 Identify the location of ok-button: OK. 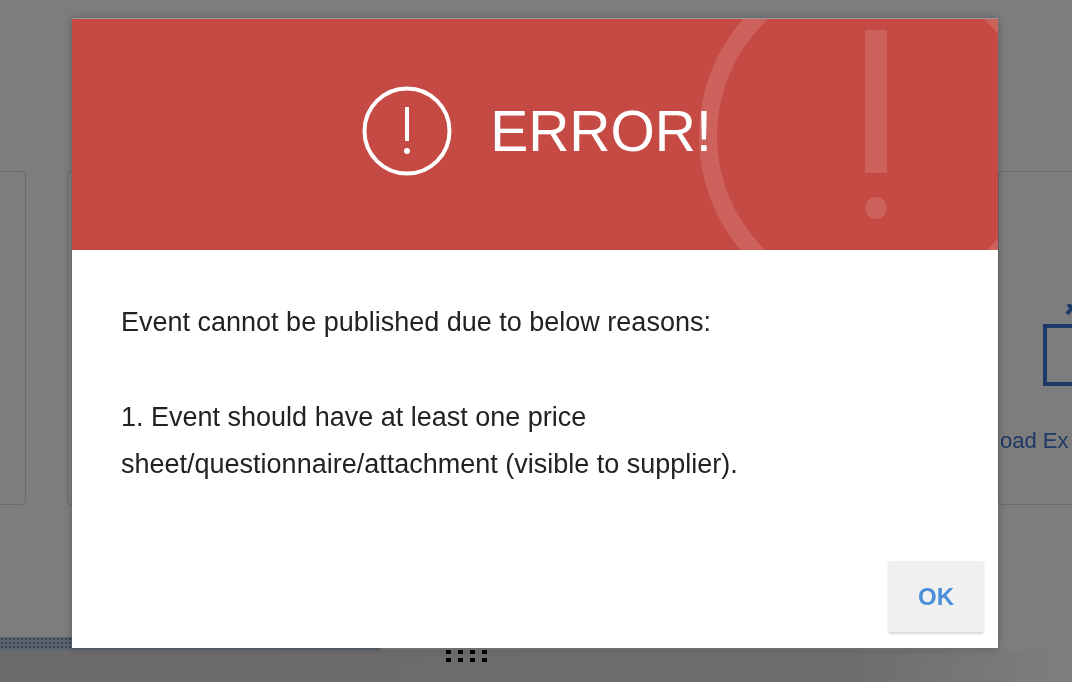
(936, 596).